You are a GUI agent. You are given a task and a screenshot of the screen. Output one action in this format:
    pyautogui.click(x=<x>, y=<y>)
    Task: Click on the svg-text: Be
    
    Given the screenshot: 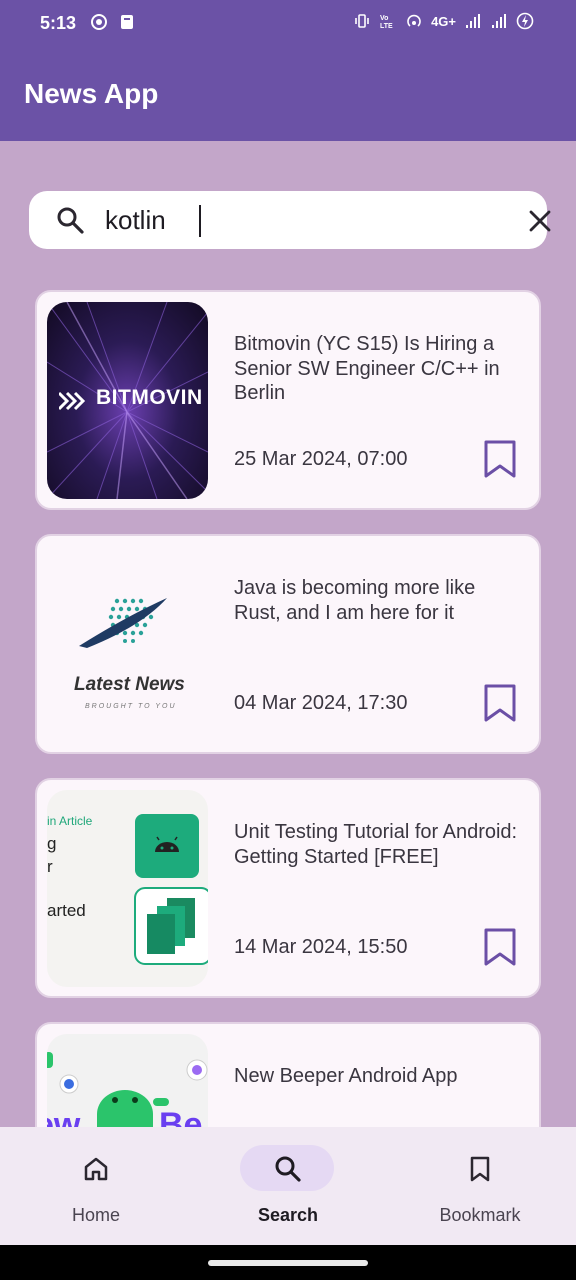 What is the action you would take?
    pyautogui.click(x=180, y=1116)
    